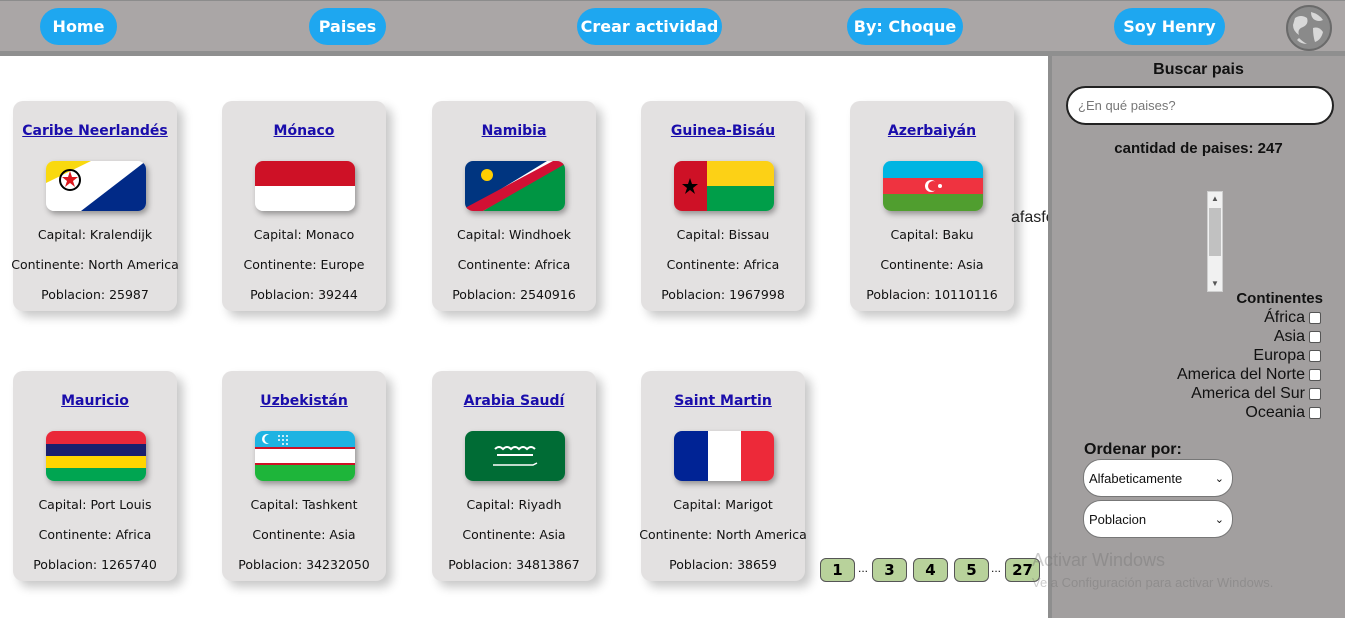 The width and height of the screenshot is (1345, 618). I want to click on windows-watermark-subtitle: Ve a Configuración para activar Windows., so click(1153, 582).